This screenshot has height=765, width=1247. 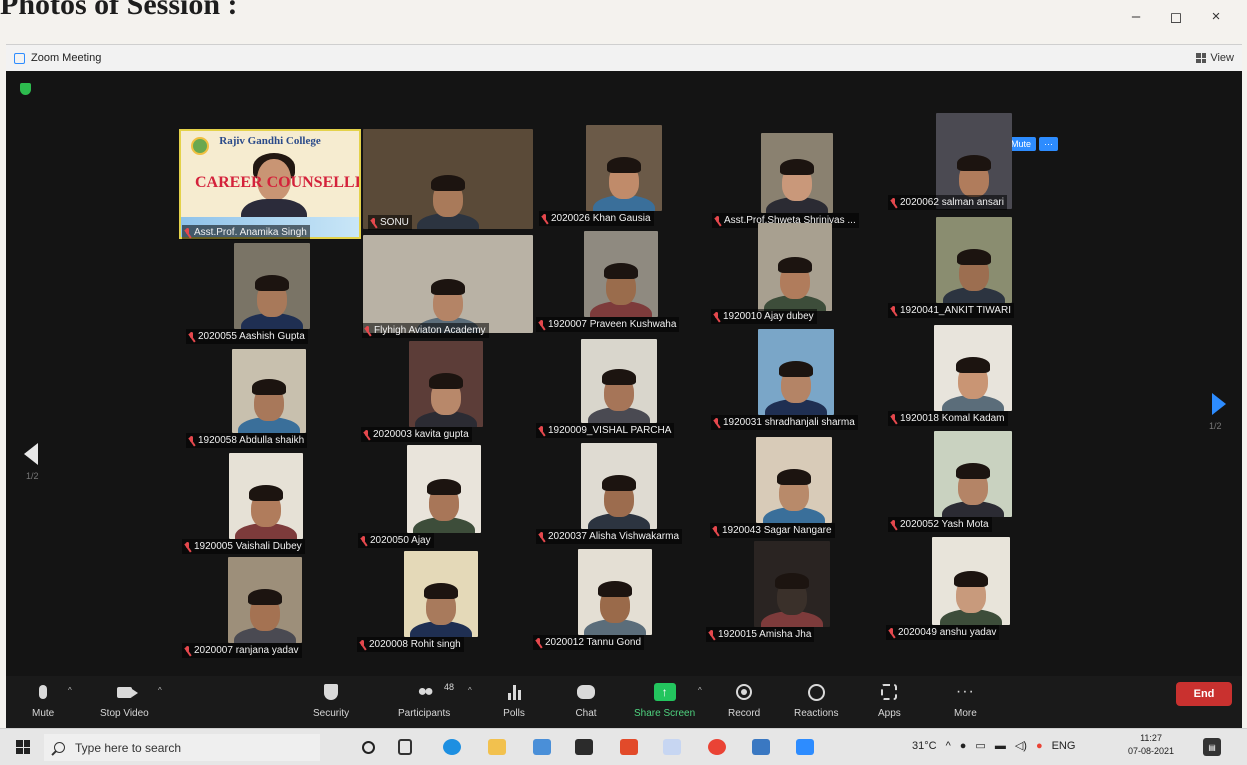 What do you see at coordinates (1151, 745) in the screenshot?
I see `clock: 11:27 07-08-2021` at bounding box center [1151, 745].